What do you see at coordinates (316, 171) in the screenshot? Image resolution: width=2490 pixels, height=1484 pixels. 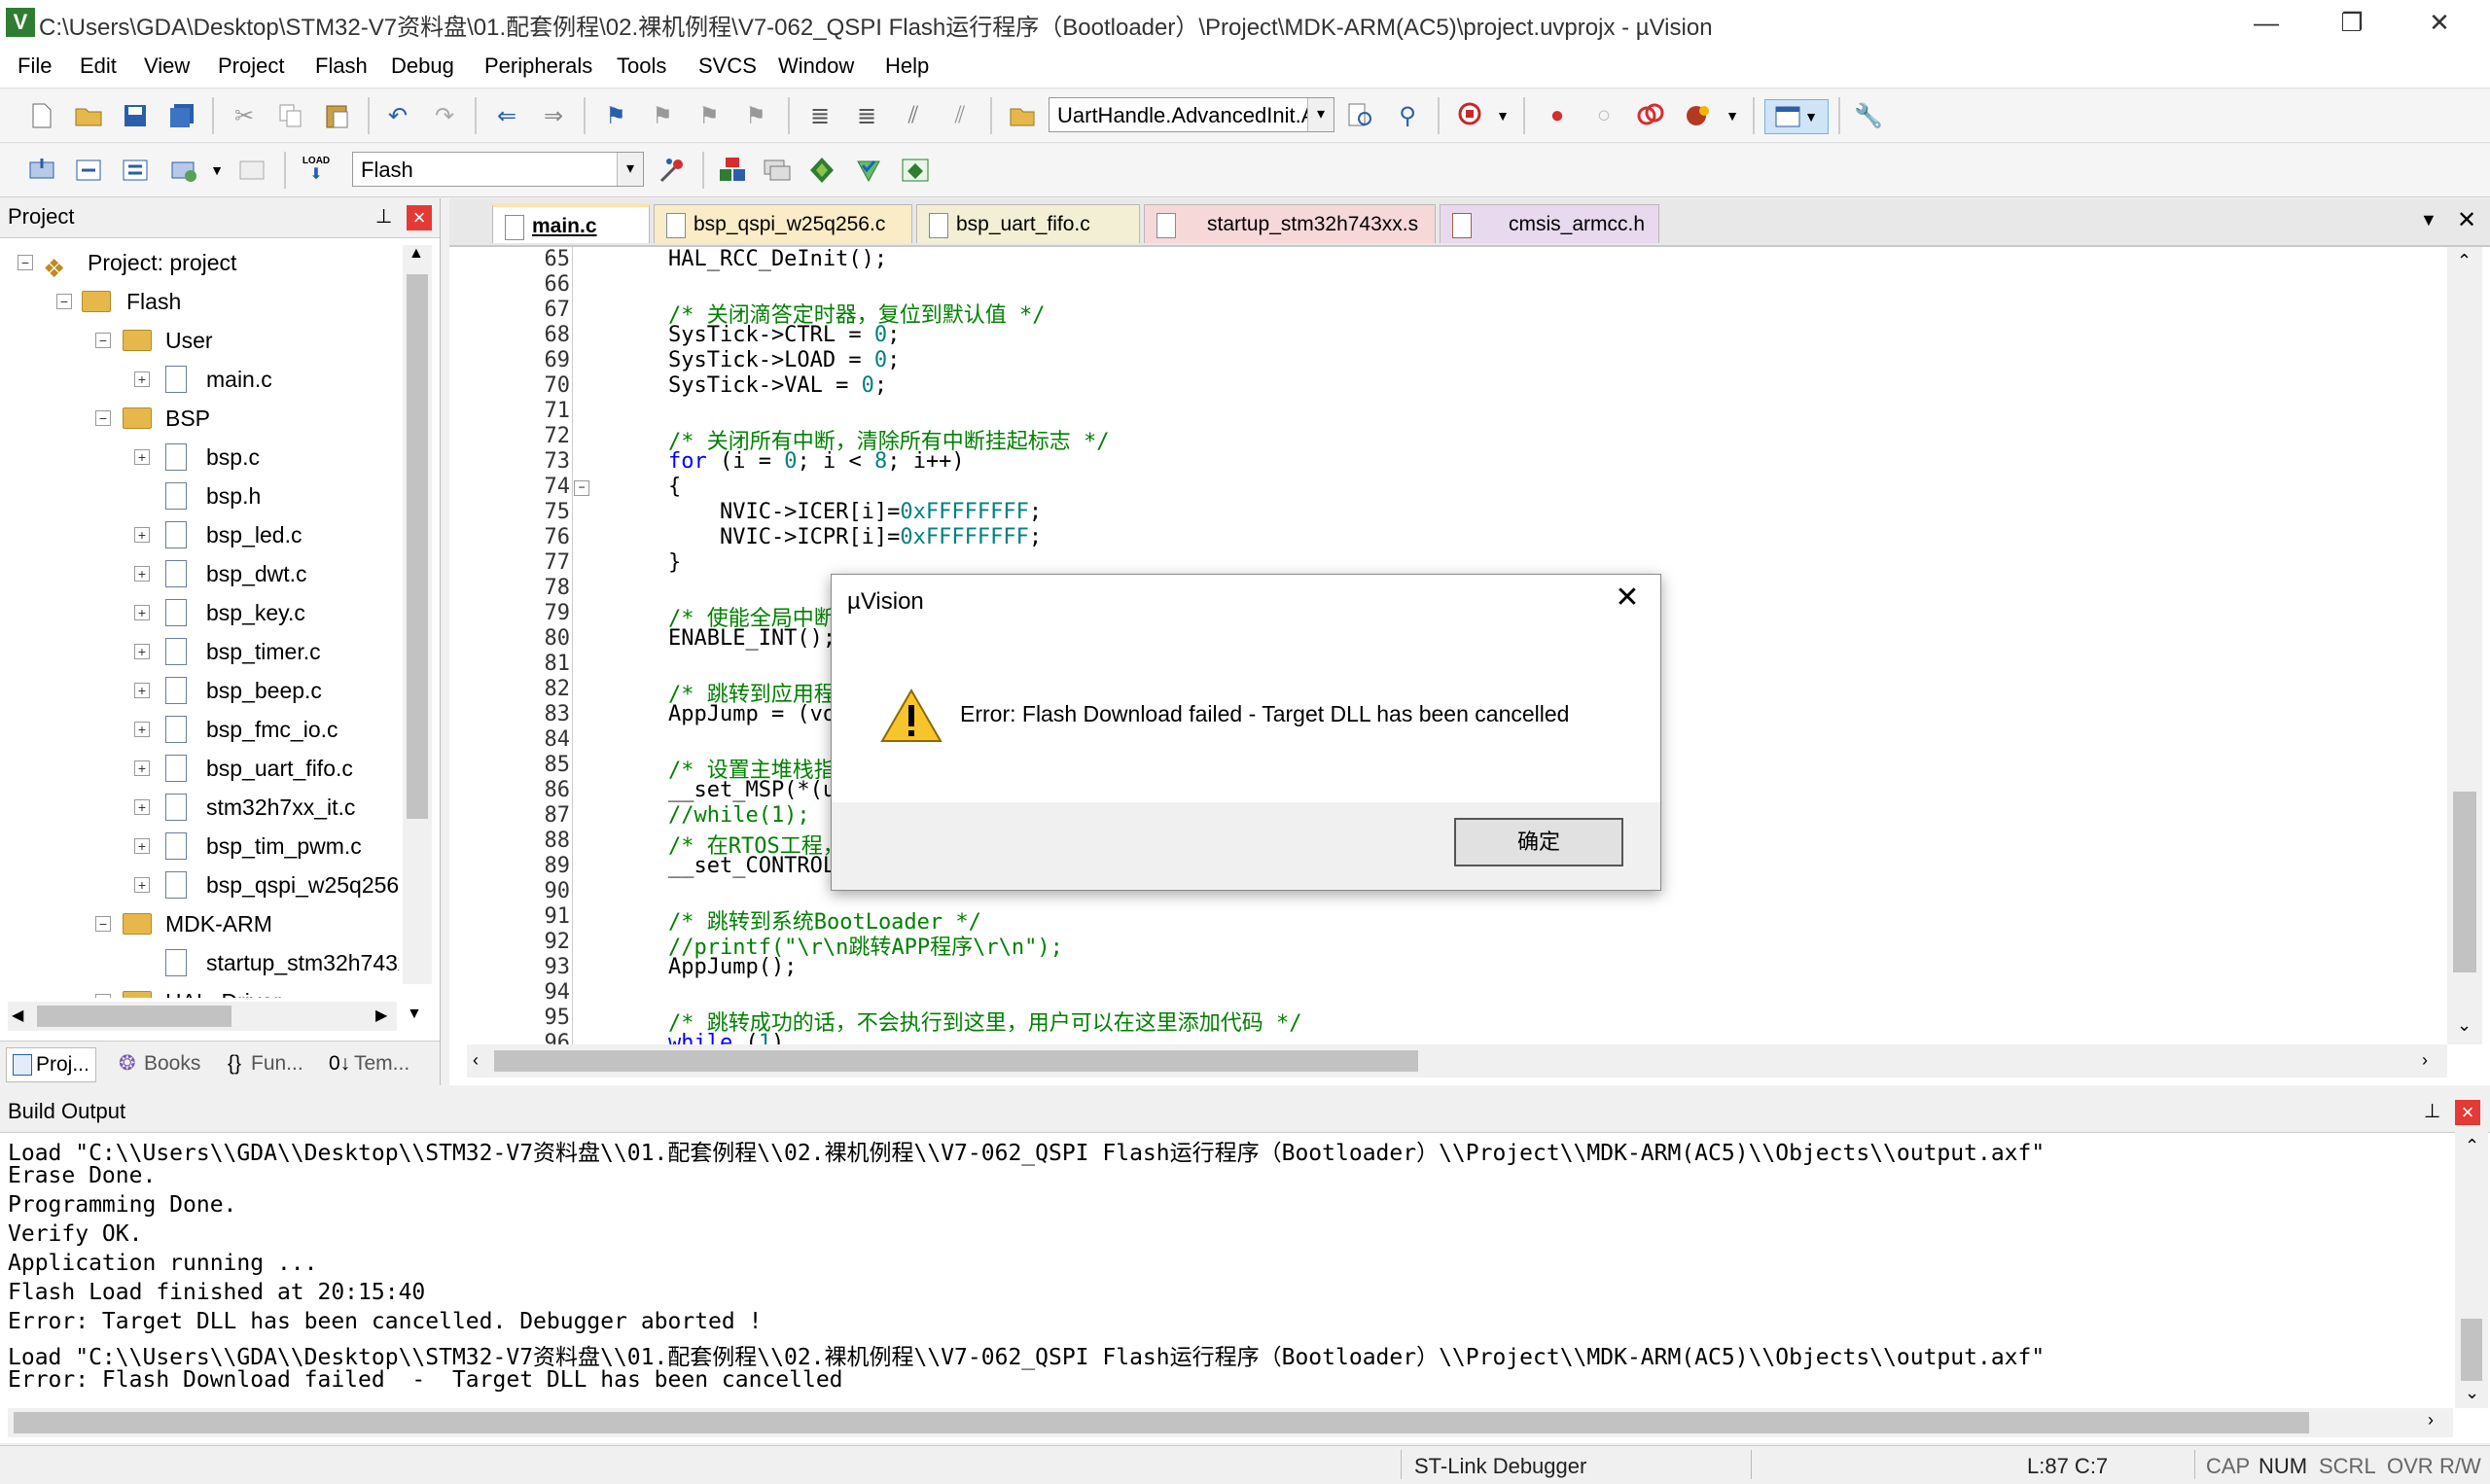 I see `load-download-icon: LOAD ⬇` at bounding box center [316, 171].